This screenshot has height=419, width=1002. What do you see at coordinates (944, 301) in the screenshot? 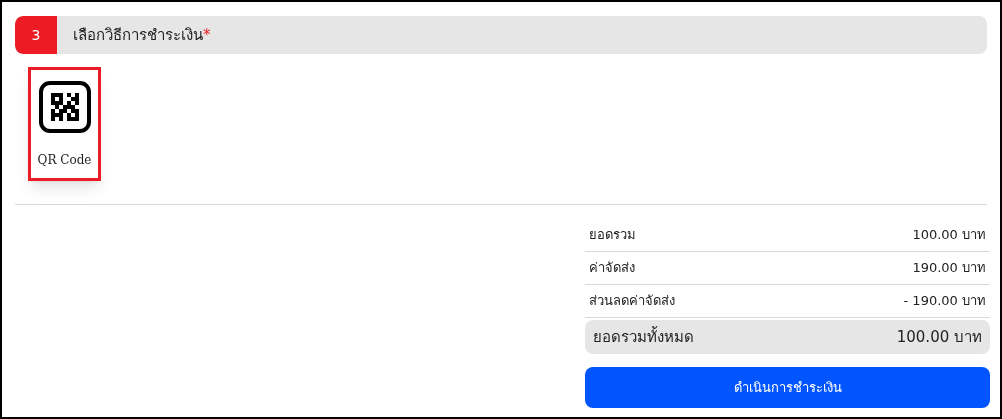
I see `summary-value: - 190.00 บาท` at bounding box center [944, 301].